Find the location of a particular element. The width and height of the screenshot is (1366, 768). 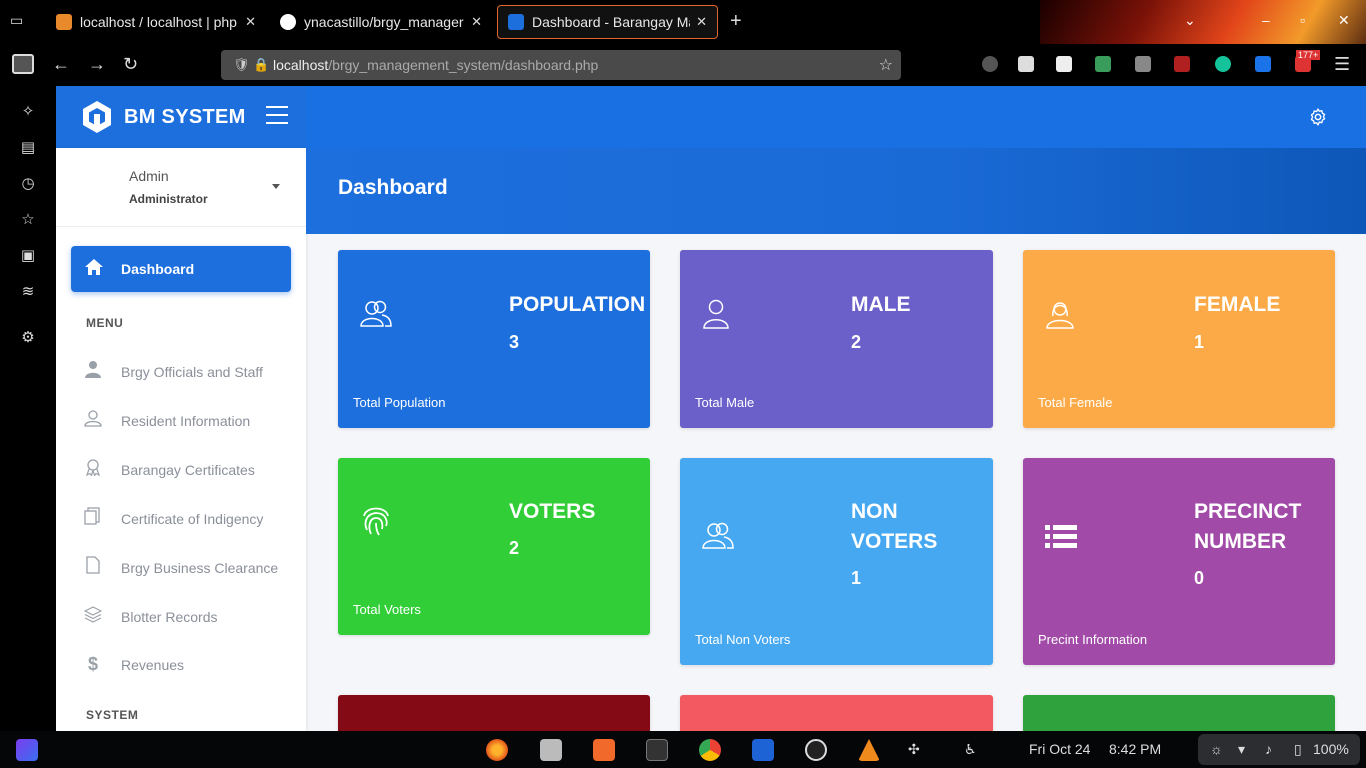

users-icon is located at coordinates (718, 535).